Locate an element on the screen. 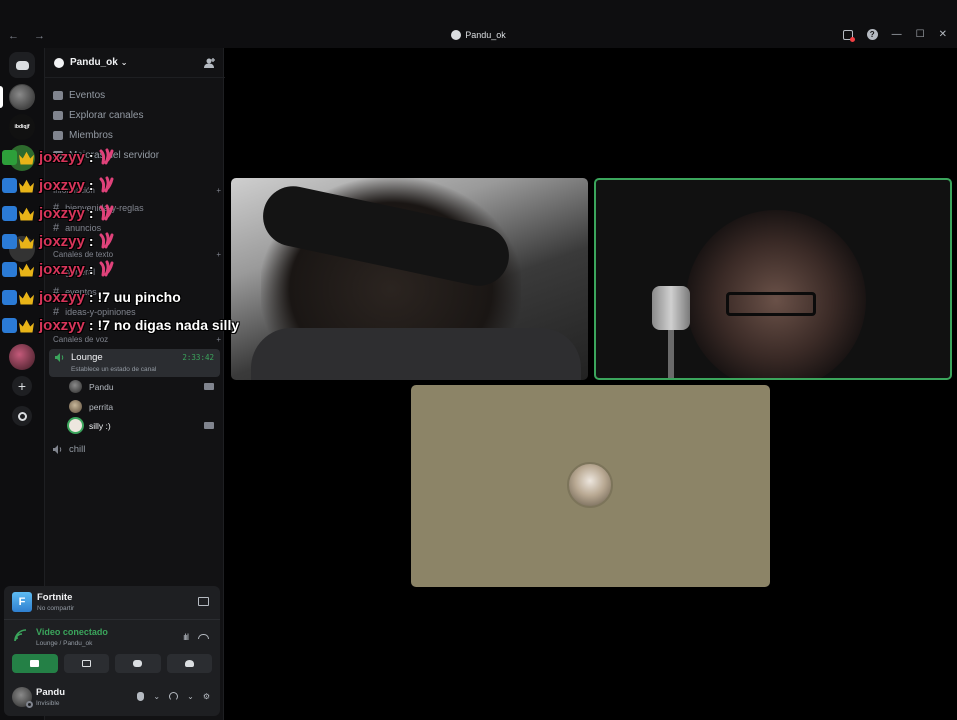 The image size is (957, 720). menu-events: Eventos is located at coordinates (79, 95).